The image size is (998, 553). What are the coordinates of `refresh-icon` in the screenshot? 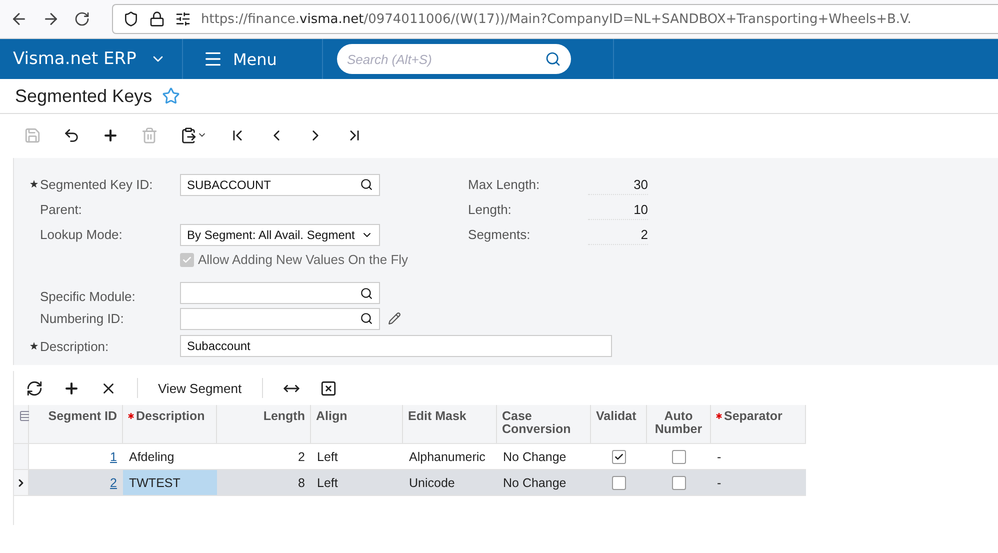 It's located at (34, 388).